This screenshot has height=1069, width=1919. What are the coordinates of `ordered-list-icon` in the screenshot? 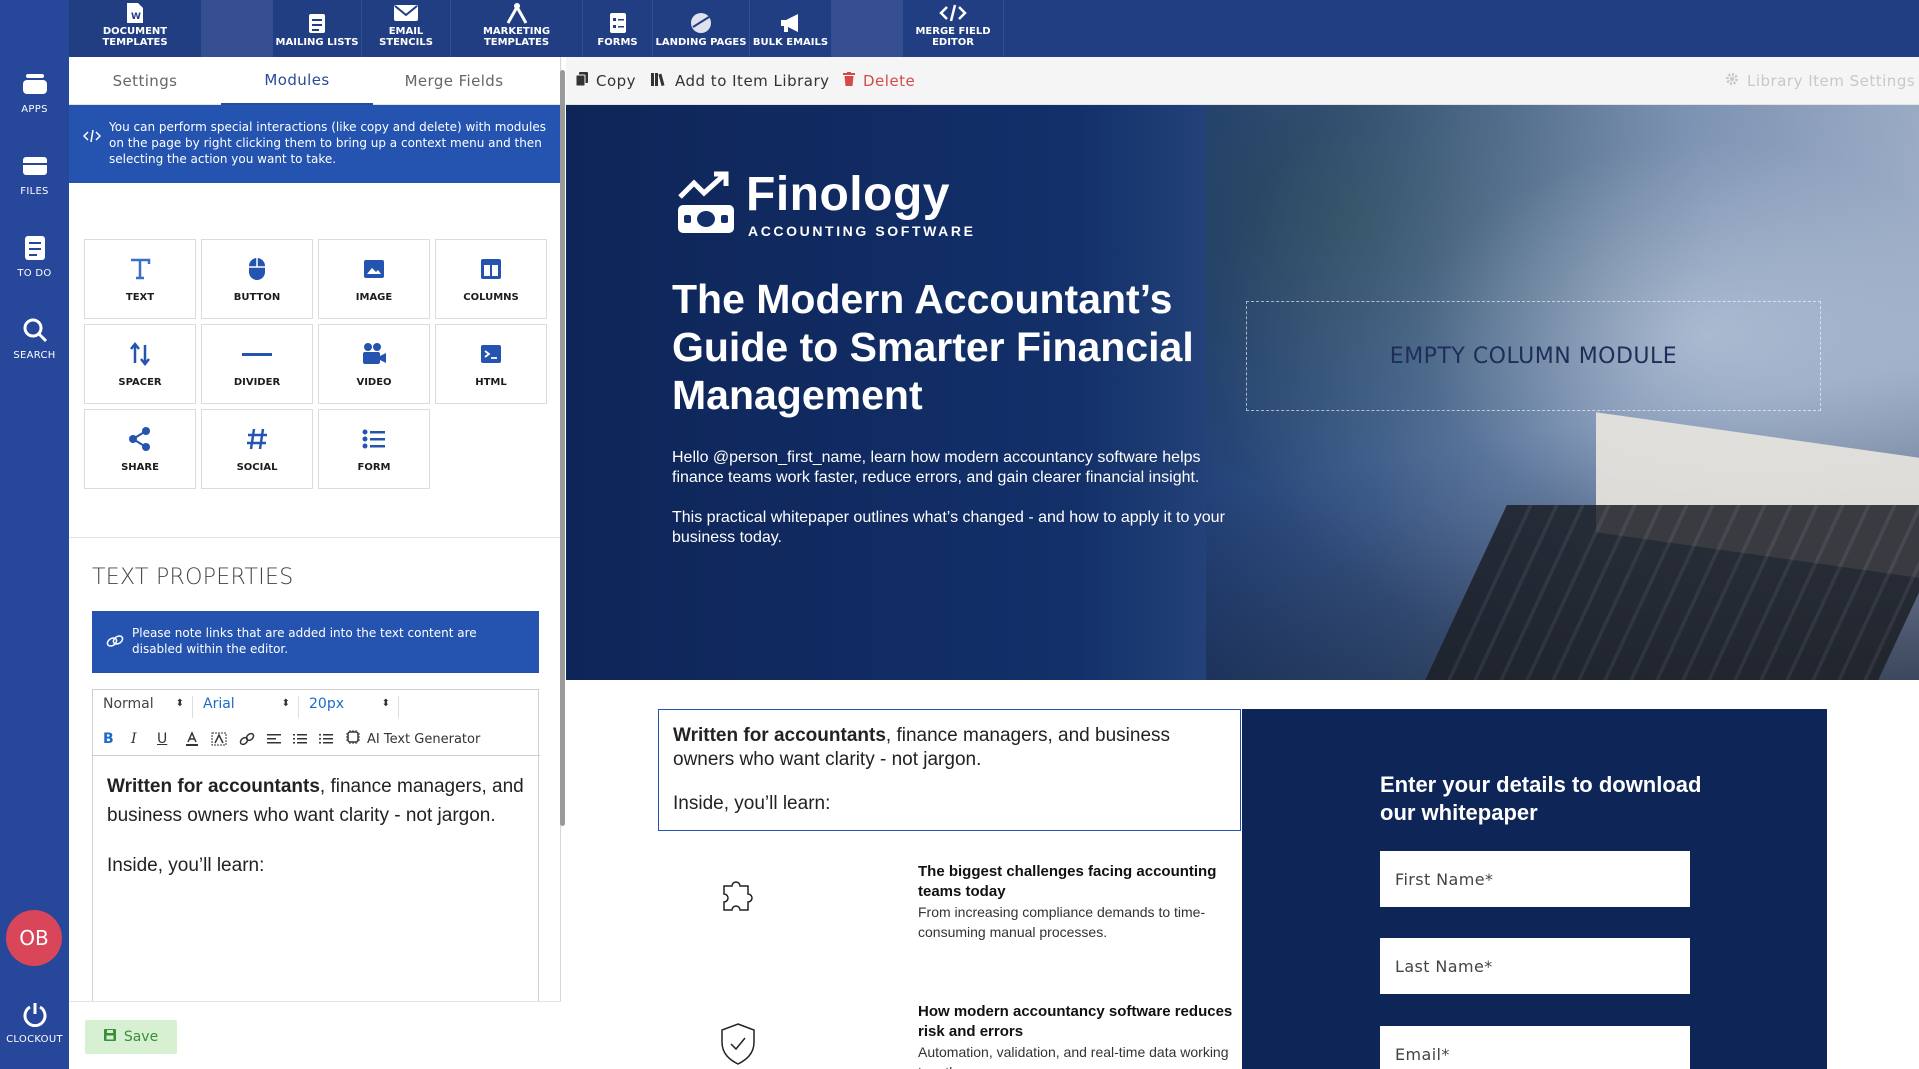 It's located at (300, 739).